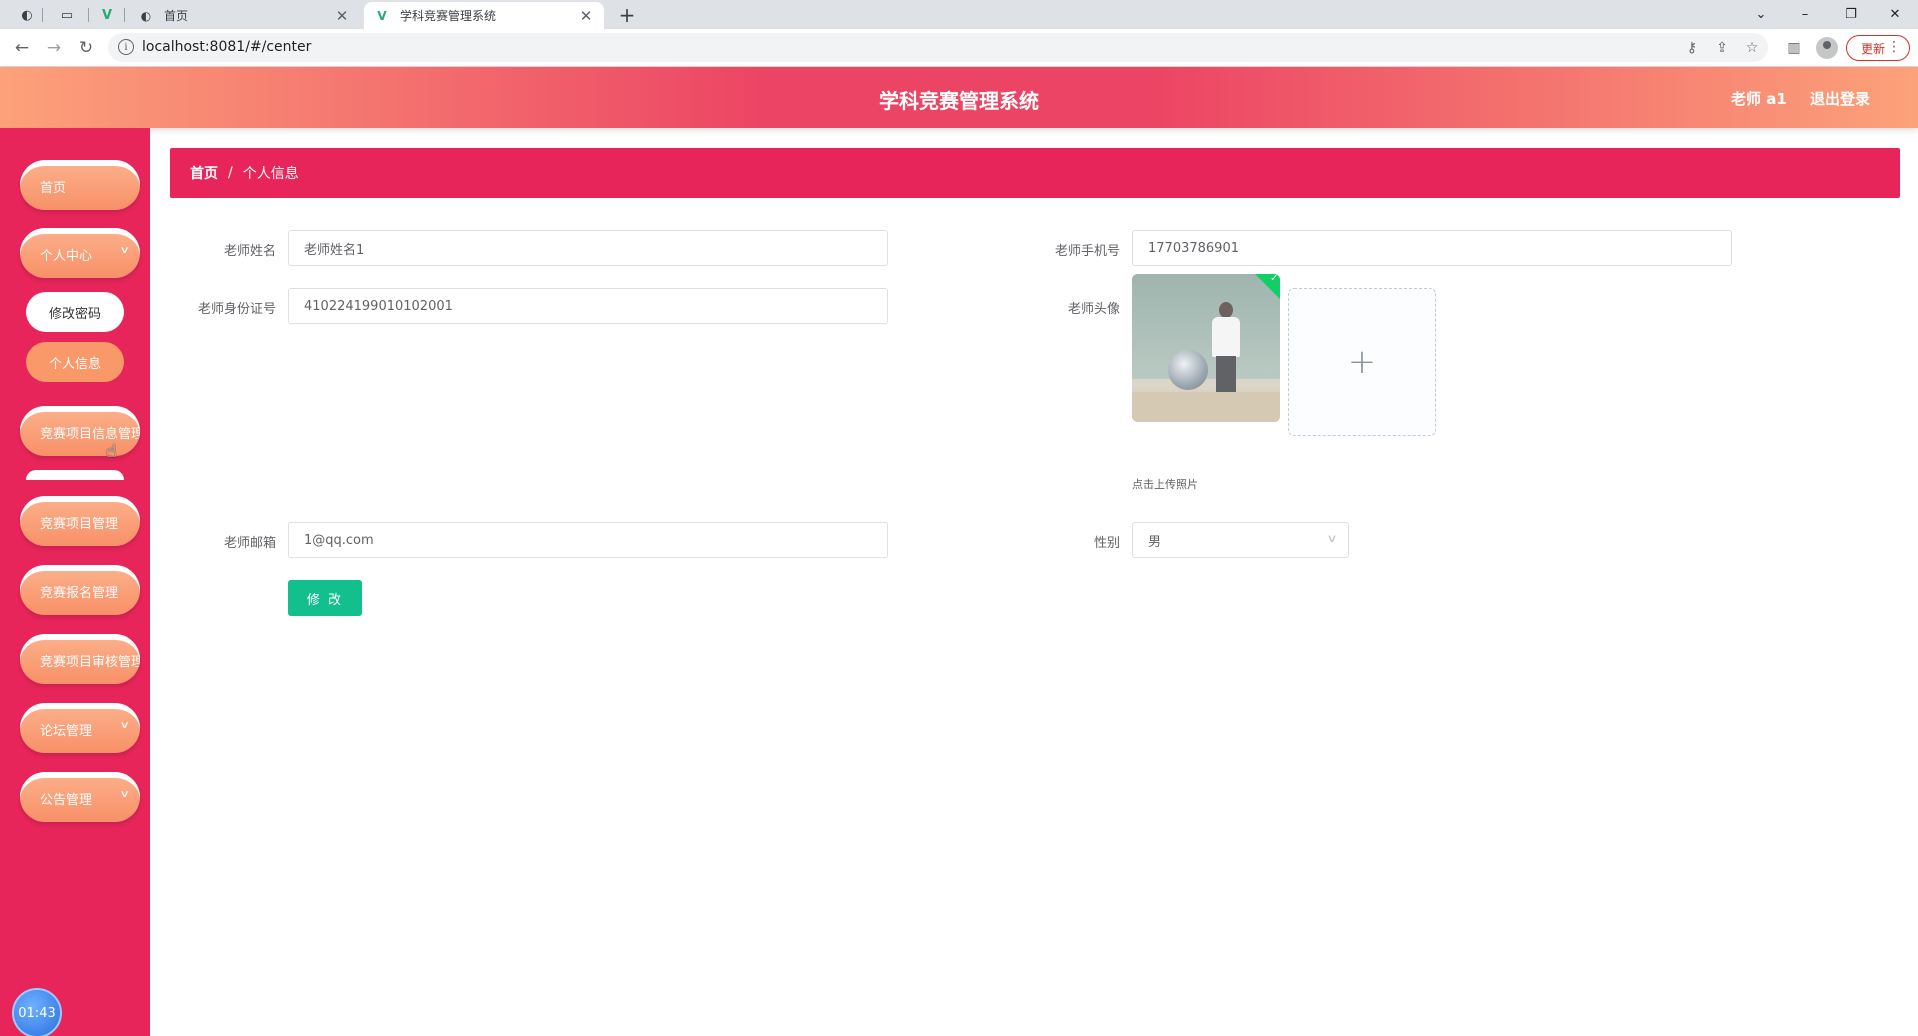  What do you see at coordinates (1873, 48) in the screenshot?
I see `update-label: 更新` at bounding box center [1873, 48].